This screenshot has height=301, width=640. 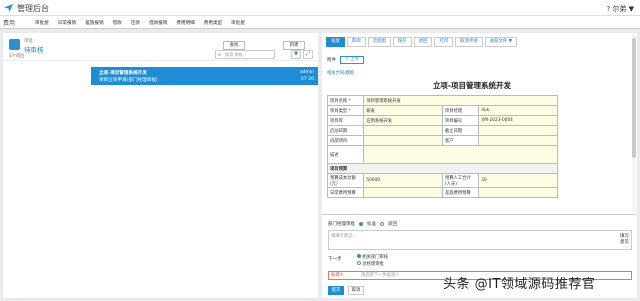 What do you see at coordinates (307, 79) in the screenshot?
I see `item-date: 07-20` at bounding box center [307, 79].